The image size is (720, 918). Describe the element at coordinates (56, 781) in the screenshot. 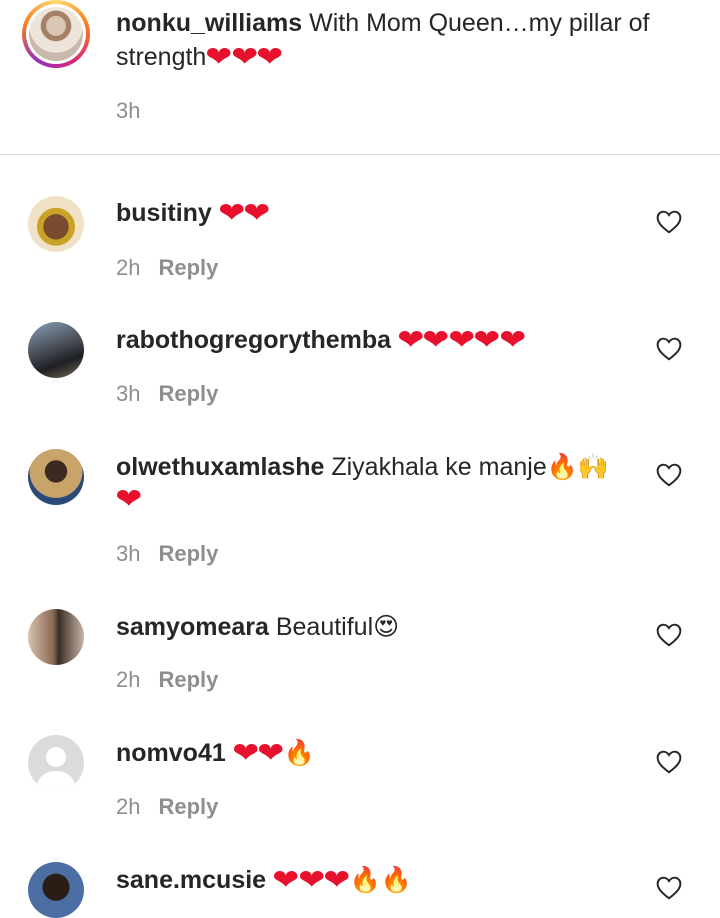

I see `avatar-body-shape` at that location.